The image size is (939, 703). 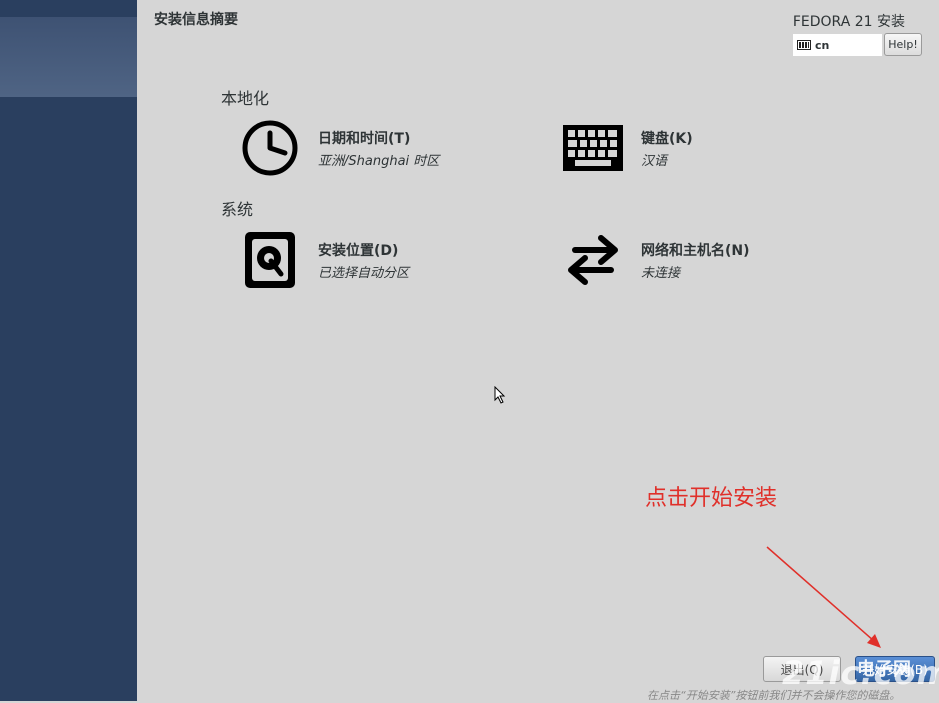 What do you see at coordinates (695, 250) in the screenshot?
I see `spoke-title: 网络和主机名(N)` at bounding box center [695, 250].